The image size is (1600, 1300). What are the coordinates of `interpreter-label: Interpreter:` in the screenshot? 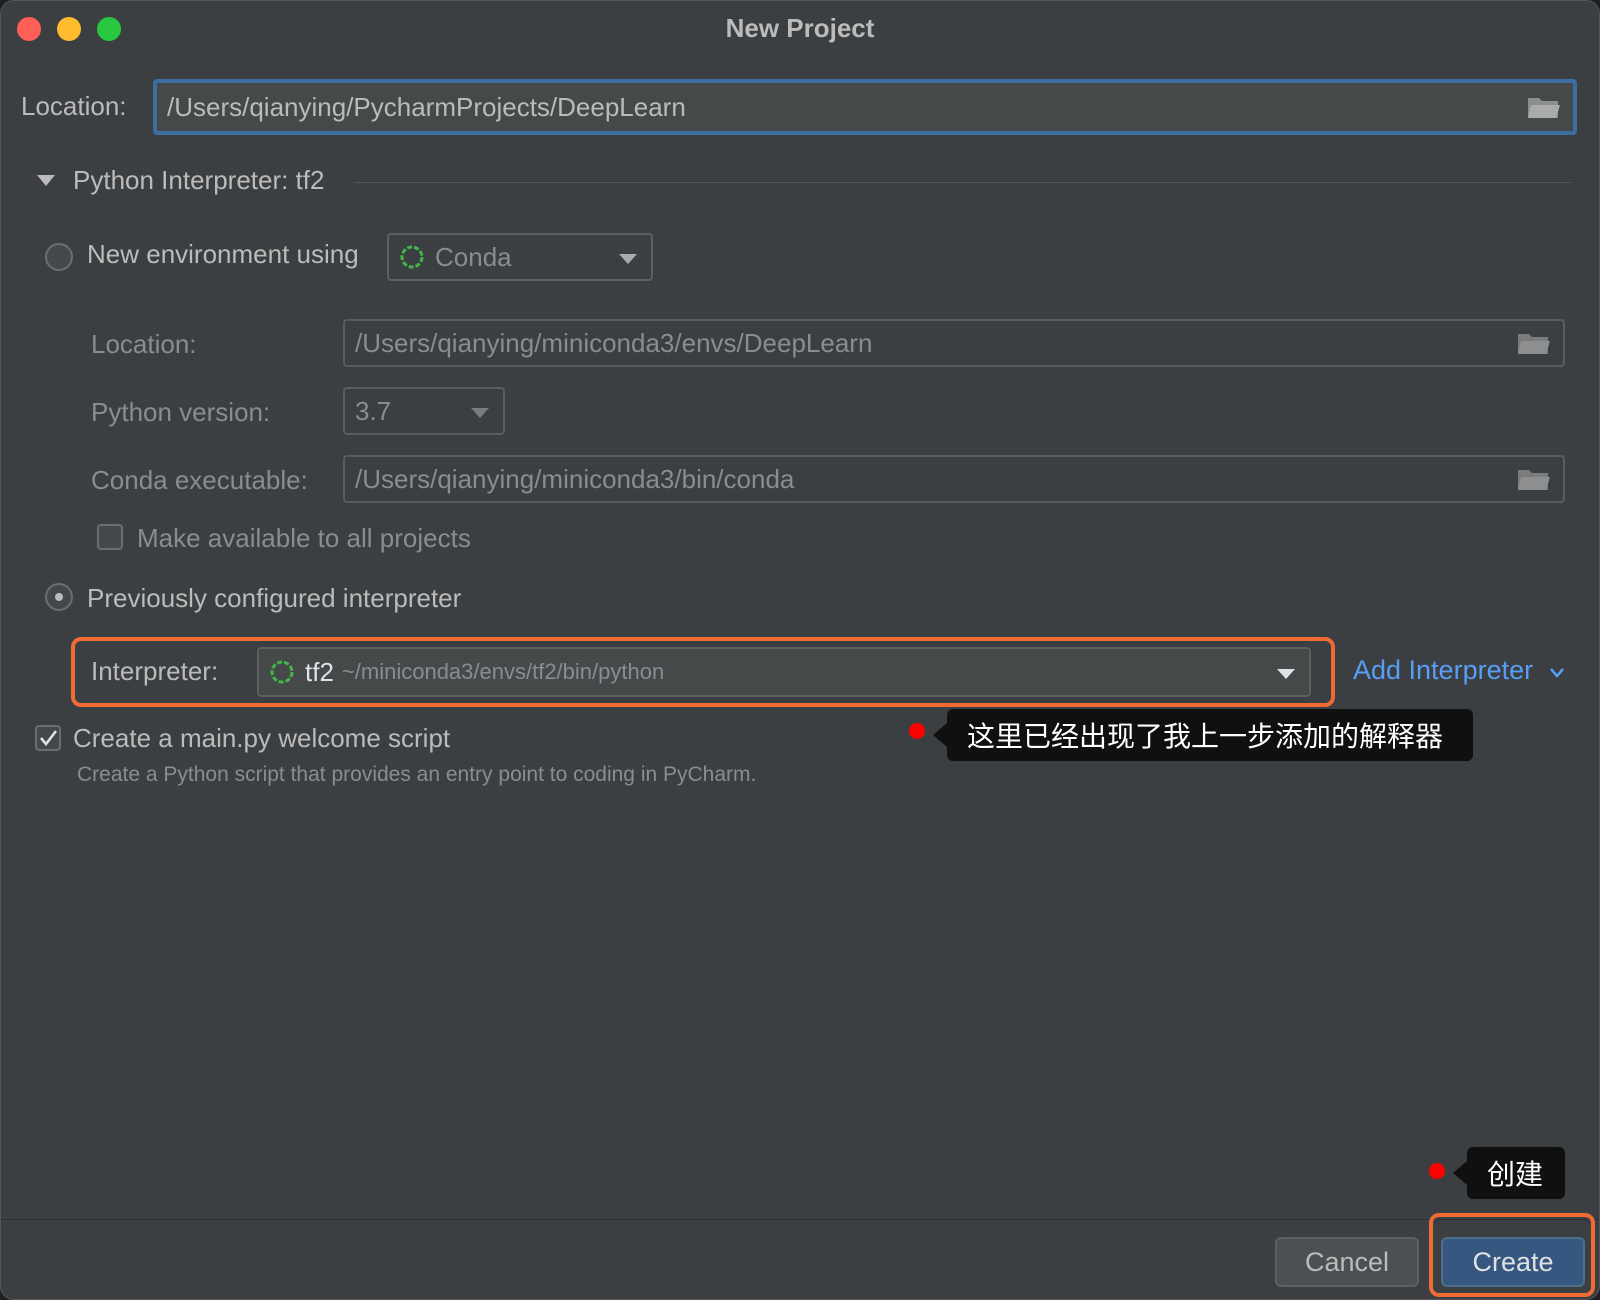 It's located at (155, 671).